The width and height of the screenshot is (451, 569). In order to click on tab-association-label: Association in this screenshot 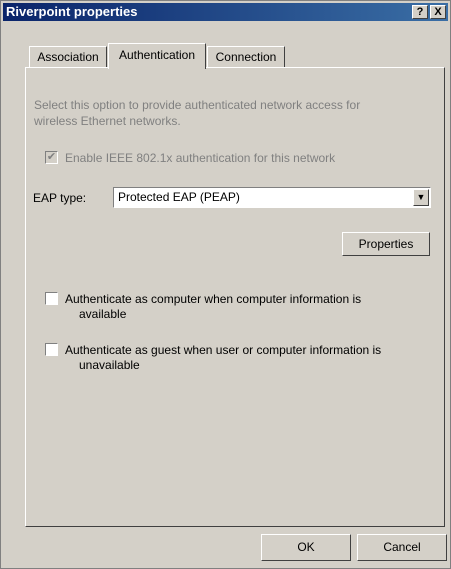, I will do `click(68, 57)`.